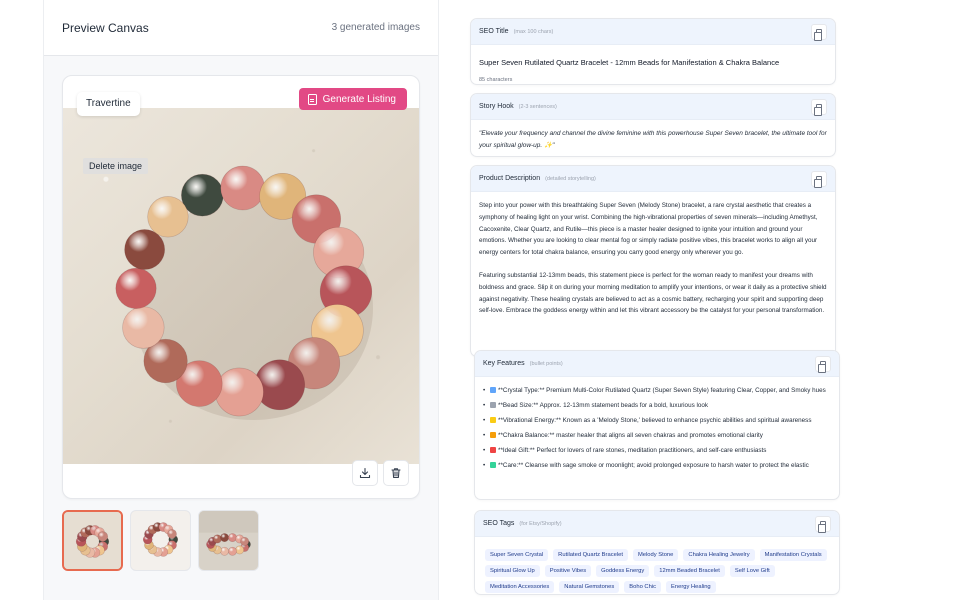 This screenshot has width=960, height=600. What do you see at coordinates (533, 31) in the screenshot?
I see `section-hint: (max 100 chars)` at bounding box center [533, 31].